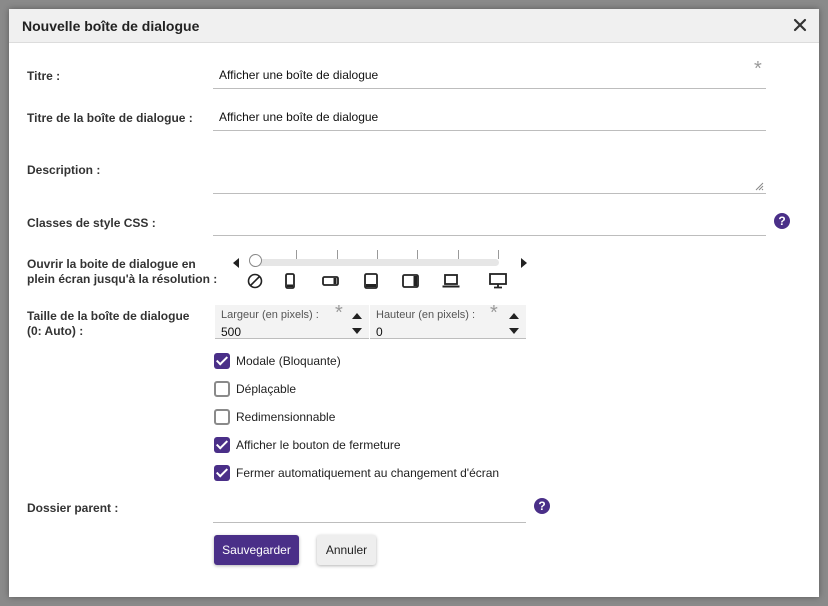 This screenshot has height=606, width=828. I want to click on tablet-landscape-icon, so click(411, 281).